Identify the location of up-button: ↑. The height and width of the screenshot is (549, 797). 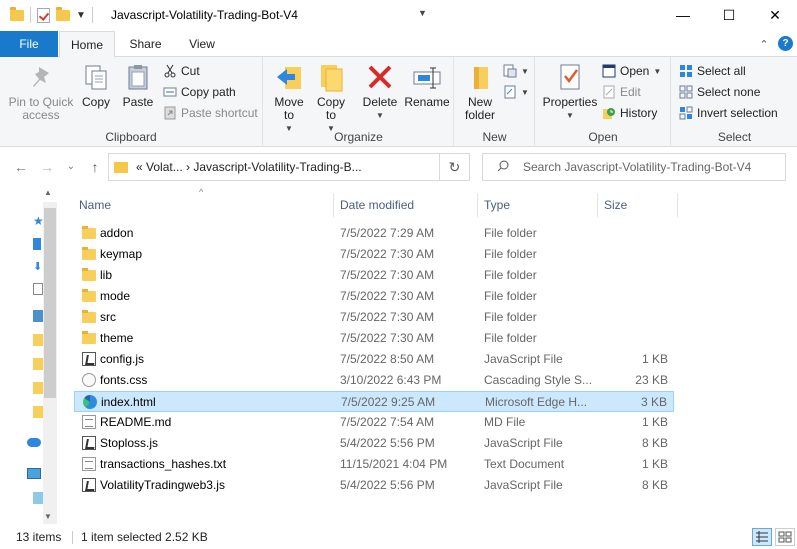
(95, 167).